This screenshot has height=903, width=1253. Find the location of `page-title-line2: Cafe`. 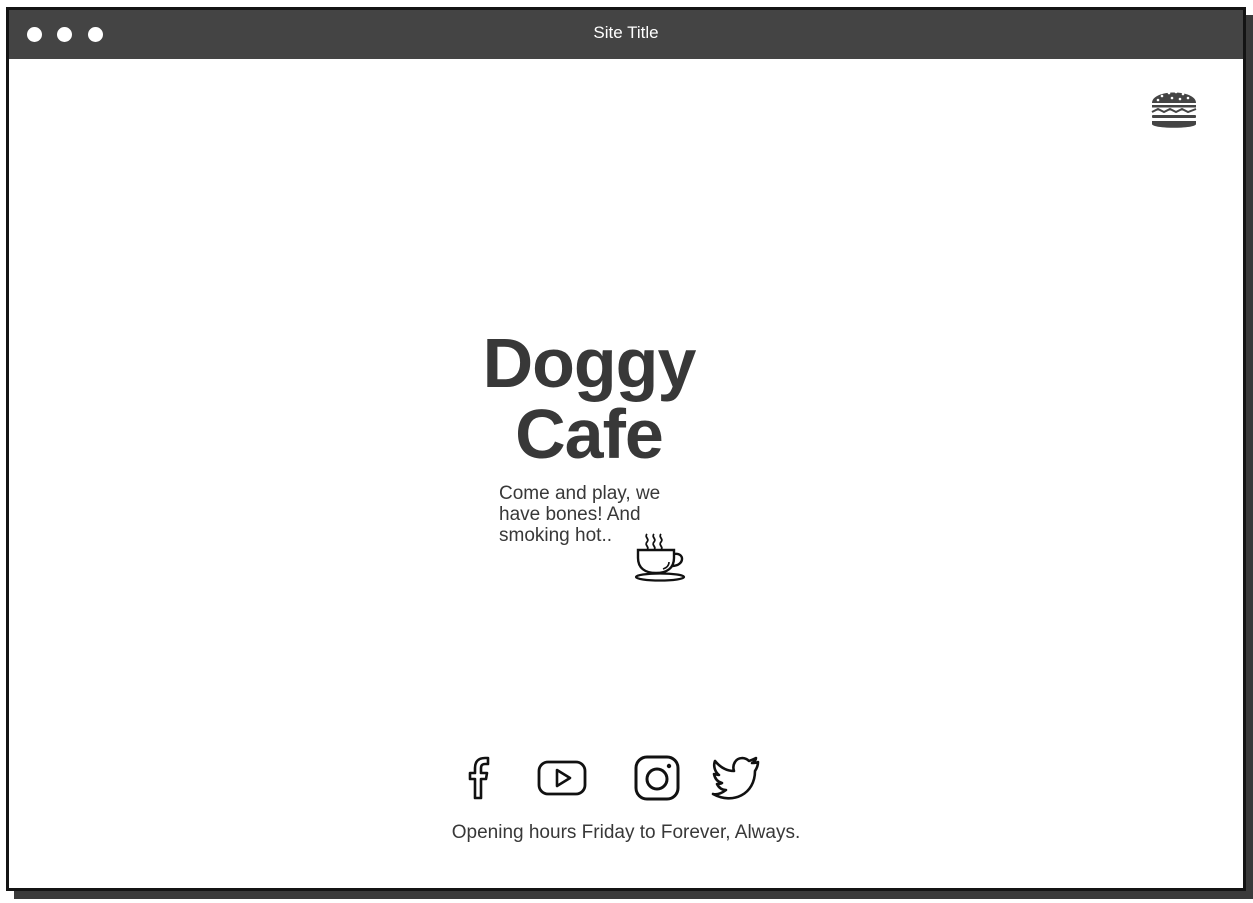

page-title-line2: Cafe is located at coordinates (589, 434).